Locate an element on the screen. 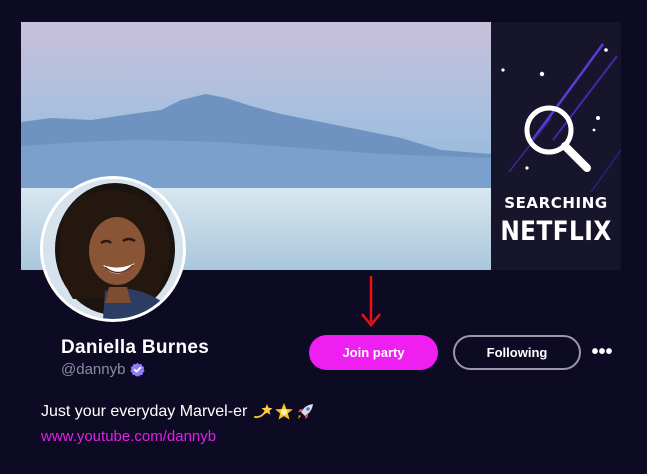  down-arrow-icon is located at coordinates (371, 301).